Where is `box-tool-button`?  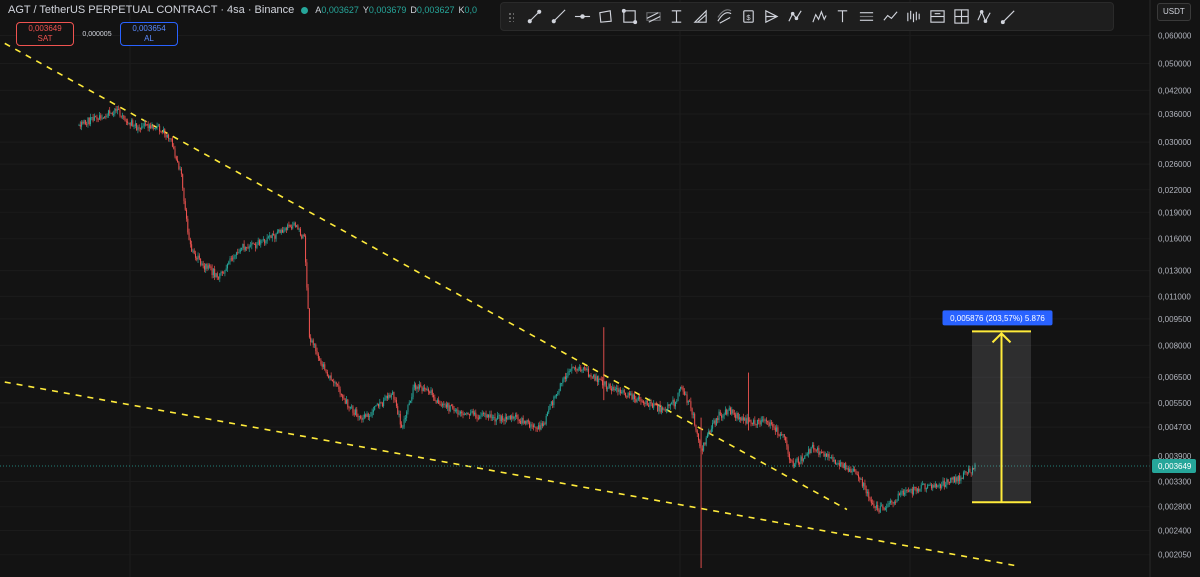 box-tool-button is located at coordinates (630, 17).